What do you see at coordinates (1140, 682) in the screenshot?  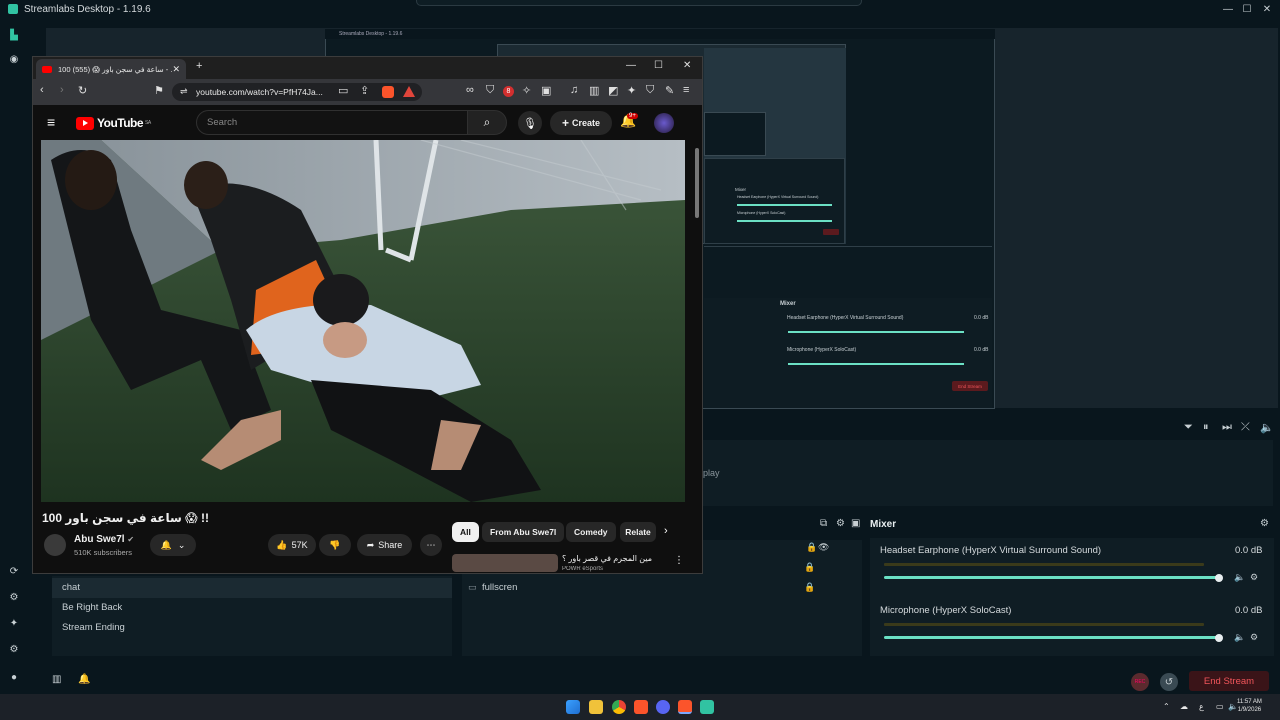 I see `record-button: REC` at bounding box center [1140, 682].